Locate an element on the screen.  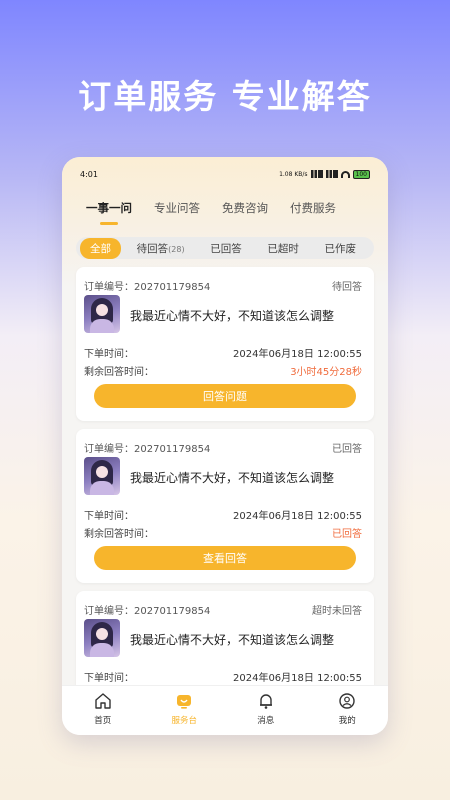
filter-pending-label: 待回答 is located at coordinates (152, 248).